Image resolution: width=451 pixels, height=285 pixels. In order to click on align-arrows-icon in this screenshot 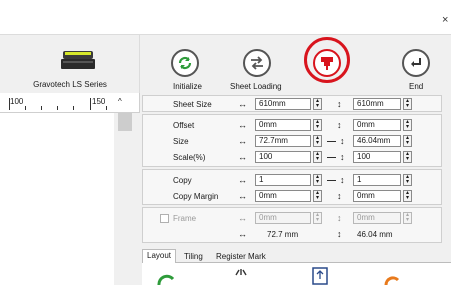, I will do `click(241, 272)`.